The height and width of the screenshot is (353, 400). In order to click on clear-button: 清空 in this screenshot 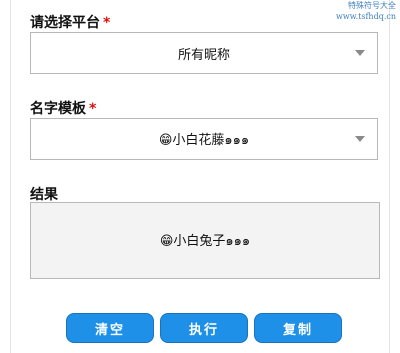, I will do `click(110, 328)`.